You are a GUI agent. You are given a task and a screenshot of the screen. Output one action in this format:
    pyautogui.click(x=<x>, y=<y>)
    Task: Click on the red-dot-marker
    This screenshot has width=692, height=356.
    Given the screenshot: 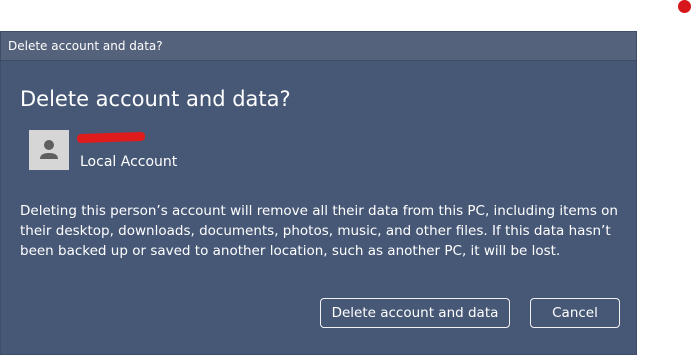 What is the action you would take?
    pyautogui.click(x=684, y=6)
    